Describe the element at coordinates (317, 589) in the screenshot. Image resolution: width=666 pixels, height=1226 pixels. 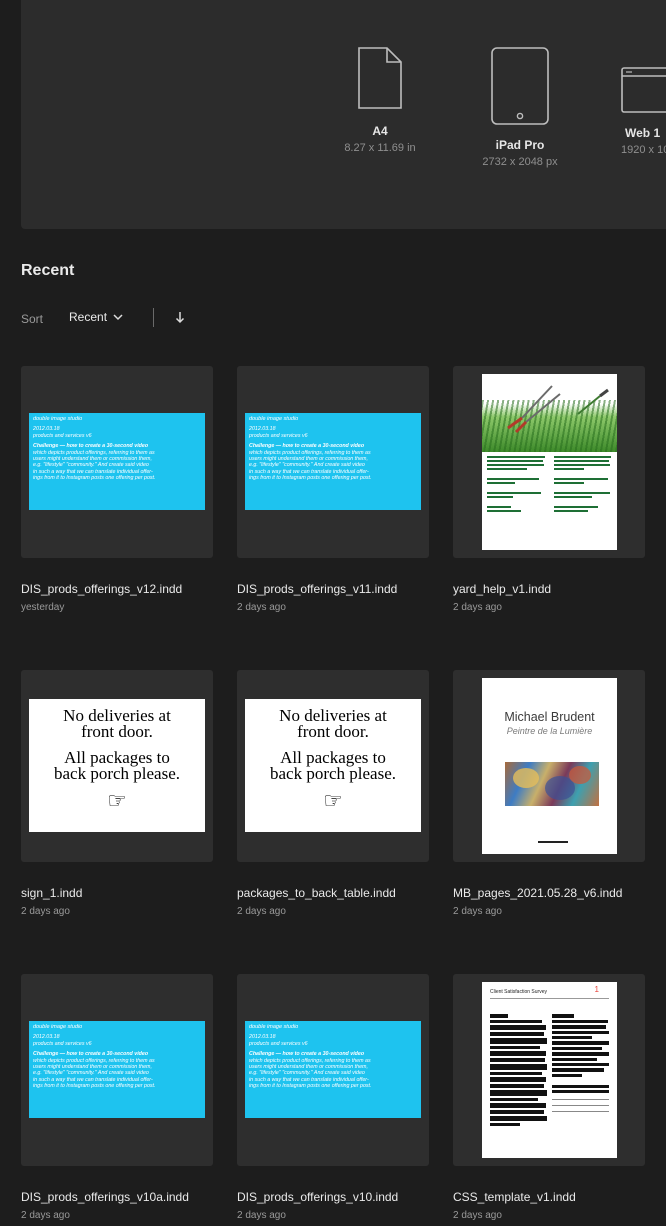
I see `file-name: DIS_prods_offerings_v11.indd` at that location.